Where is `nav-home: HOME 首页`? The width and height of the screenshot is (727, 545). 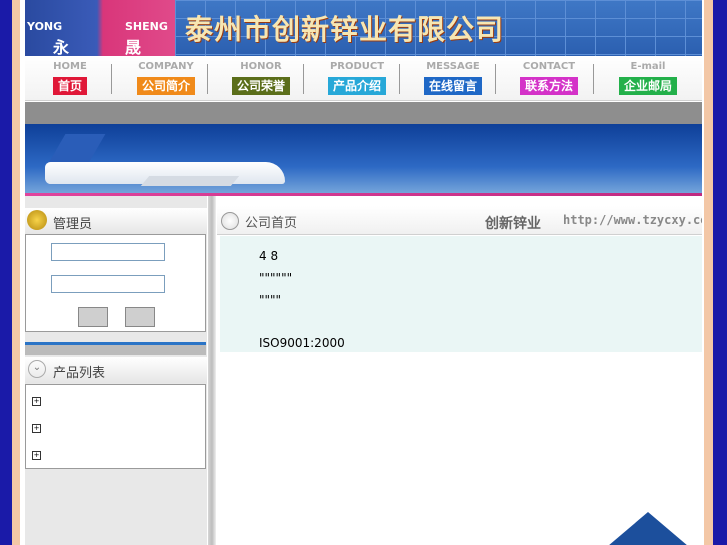
nav-home: HOME 首页 is located at coordinates (70, 79).